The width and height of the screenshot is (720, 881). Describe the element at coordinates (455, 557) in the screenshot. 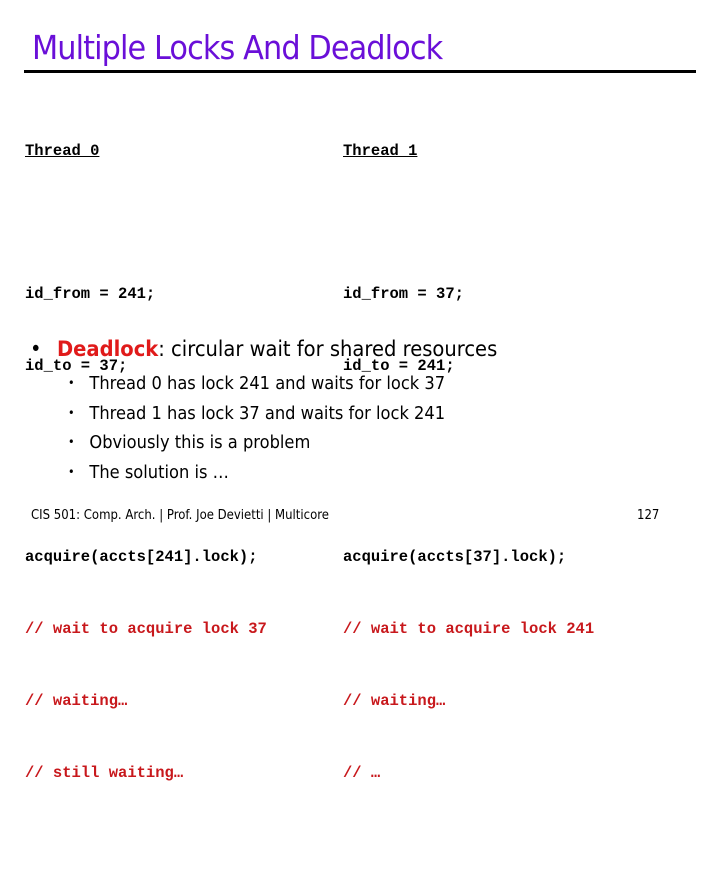

I see `code-line: acquire(accts[37].lock);` at that location.